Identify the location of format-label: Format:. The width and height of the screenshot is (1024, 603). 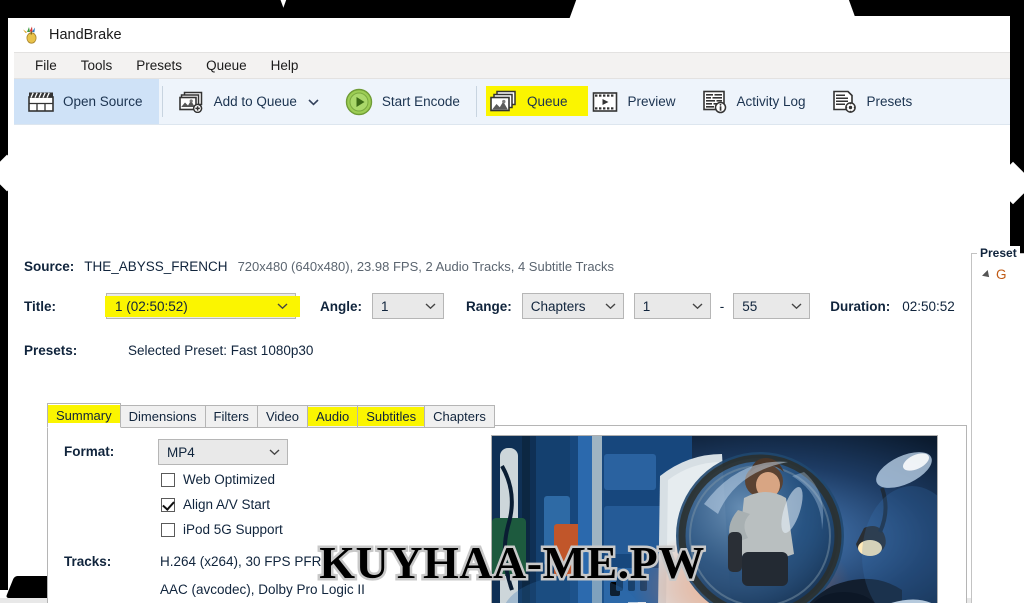
(89, 451).